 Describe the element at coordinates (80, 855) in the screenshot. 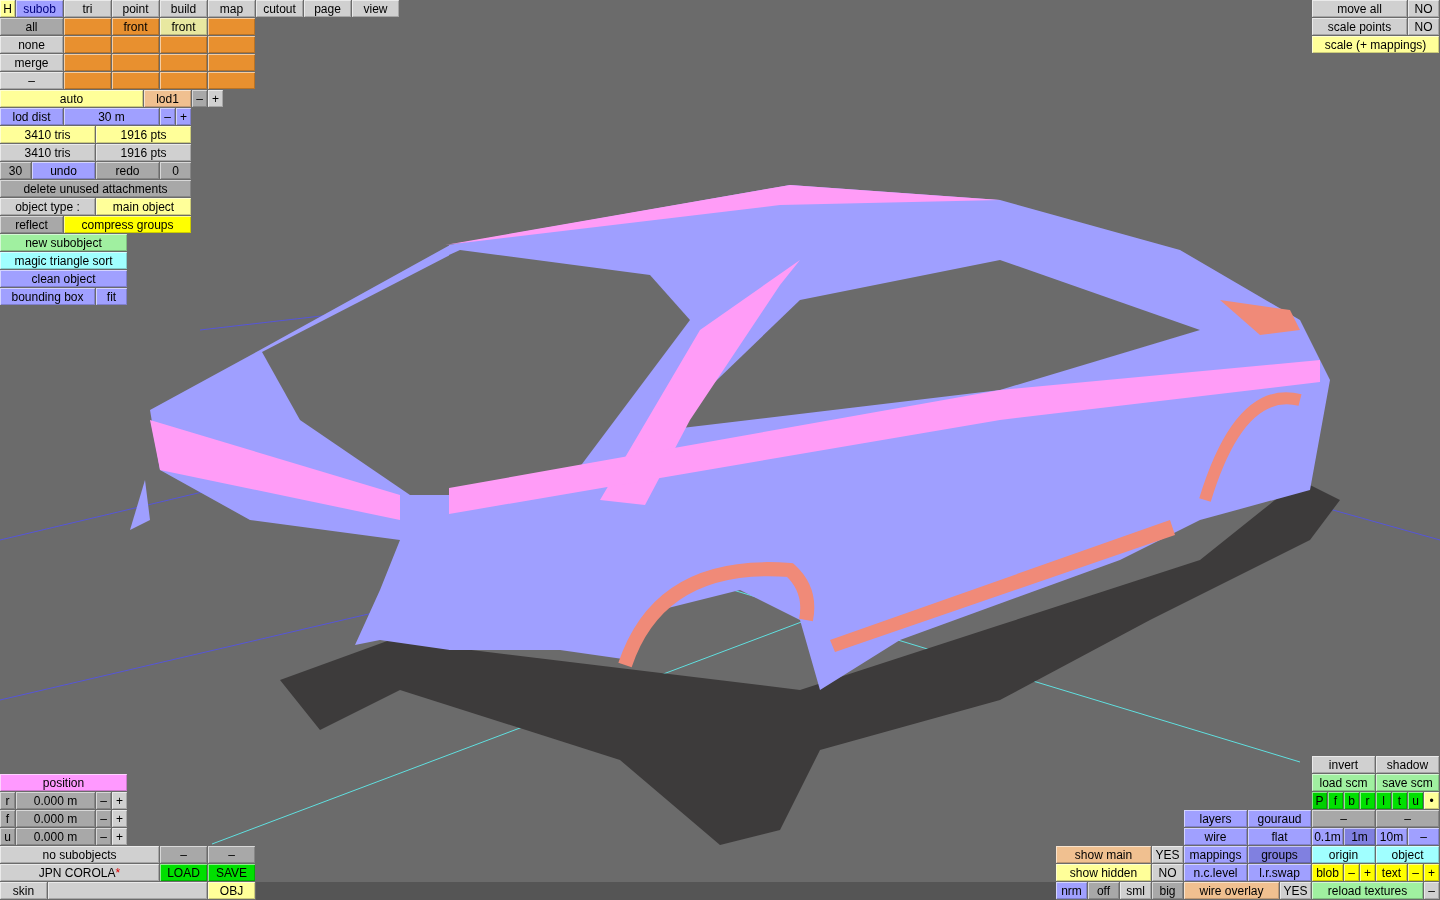

I see `panel-button: no subobjects` at that location.